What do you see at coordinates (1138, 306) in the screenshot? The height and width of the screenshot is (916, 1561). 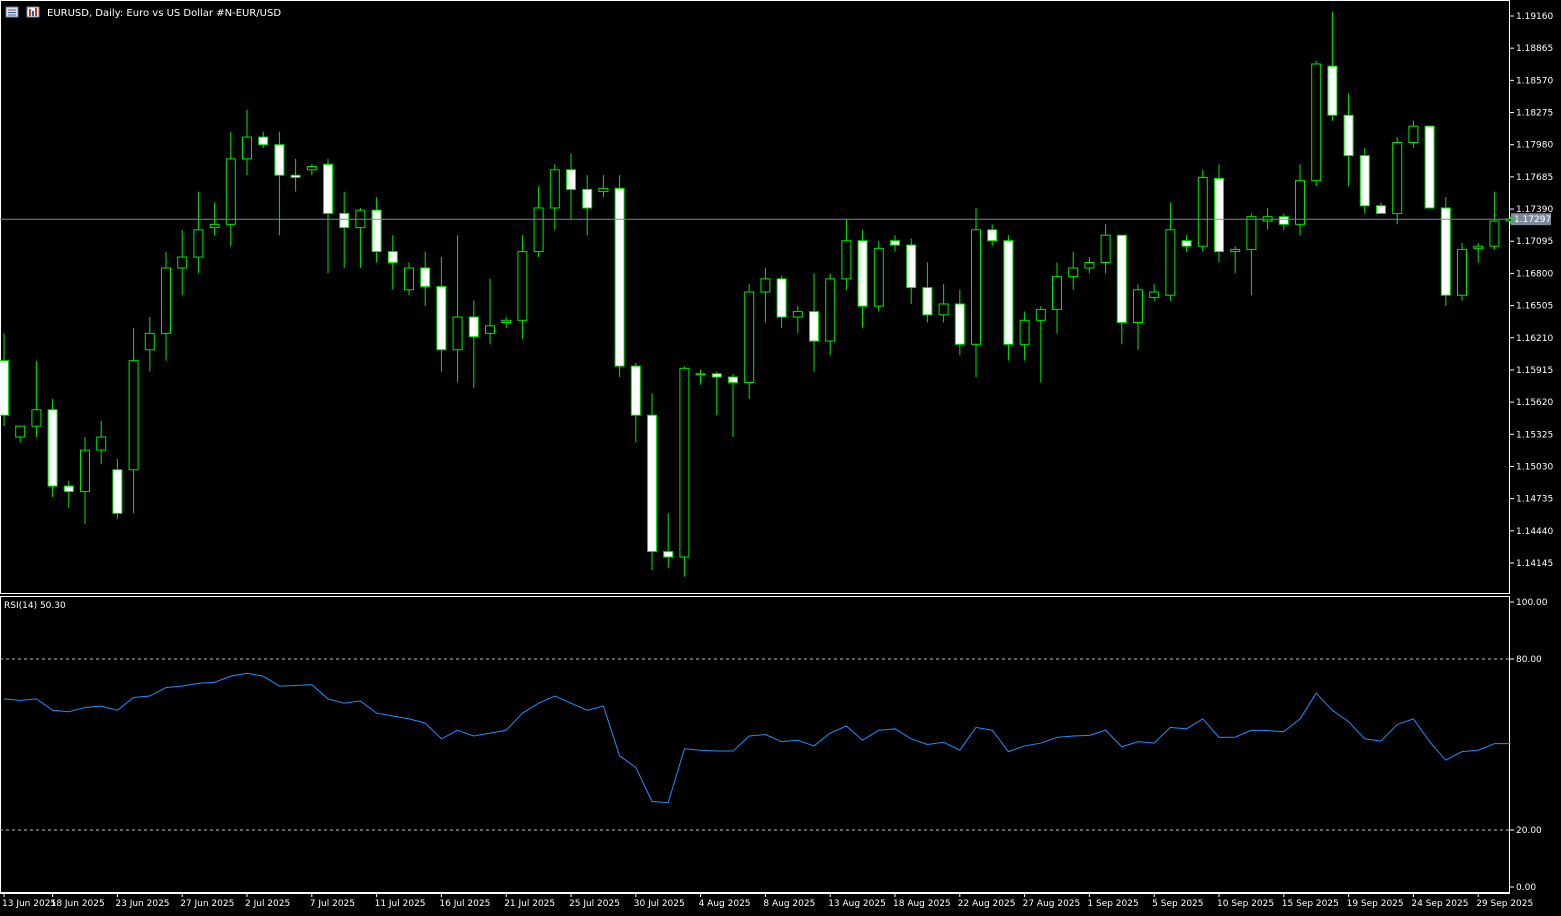 I see `candle-body-bull` at bounding box center [1138, 306].